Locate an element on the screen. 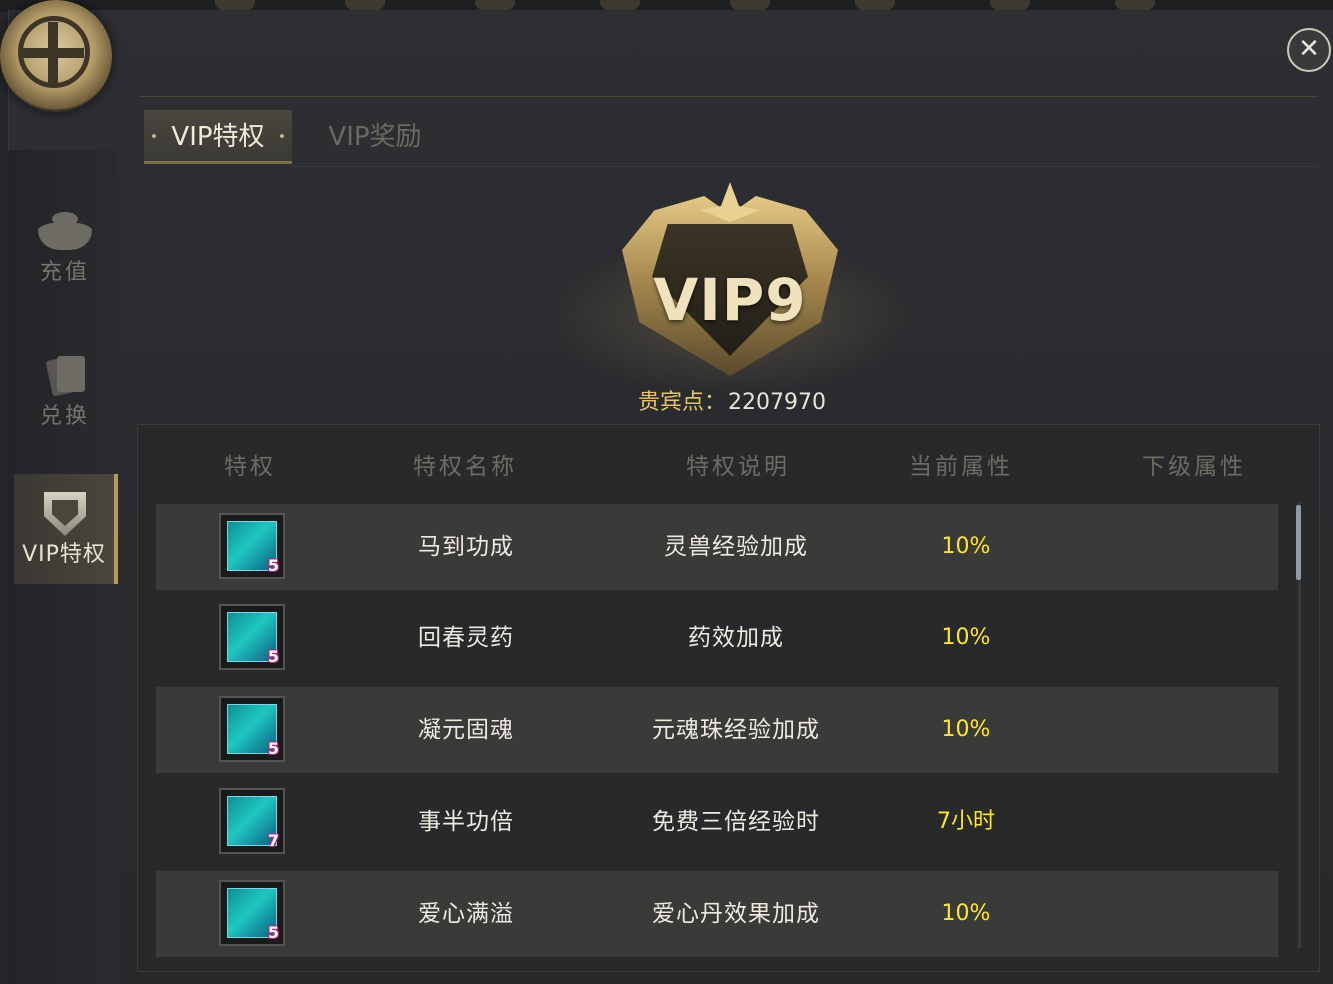 The height and width of the screenshot is (984, 1333). vip-points-label: 贵宾点： is located at coordinates (682, 402).